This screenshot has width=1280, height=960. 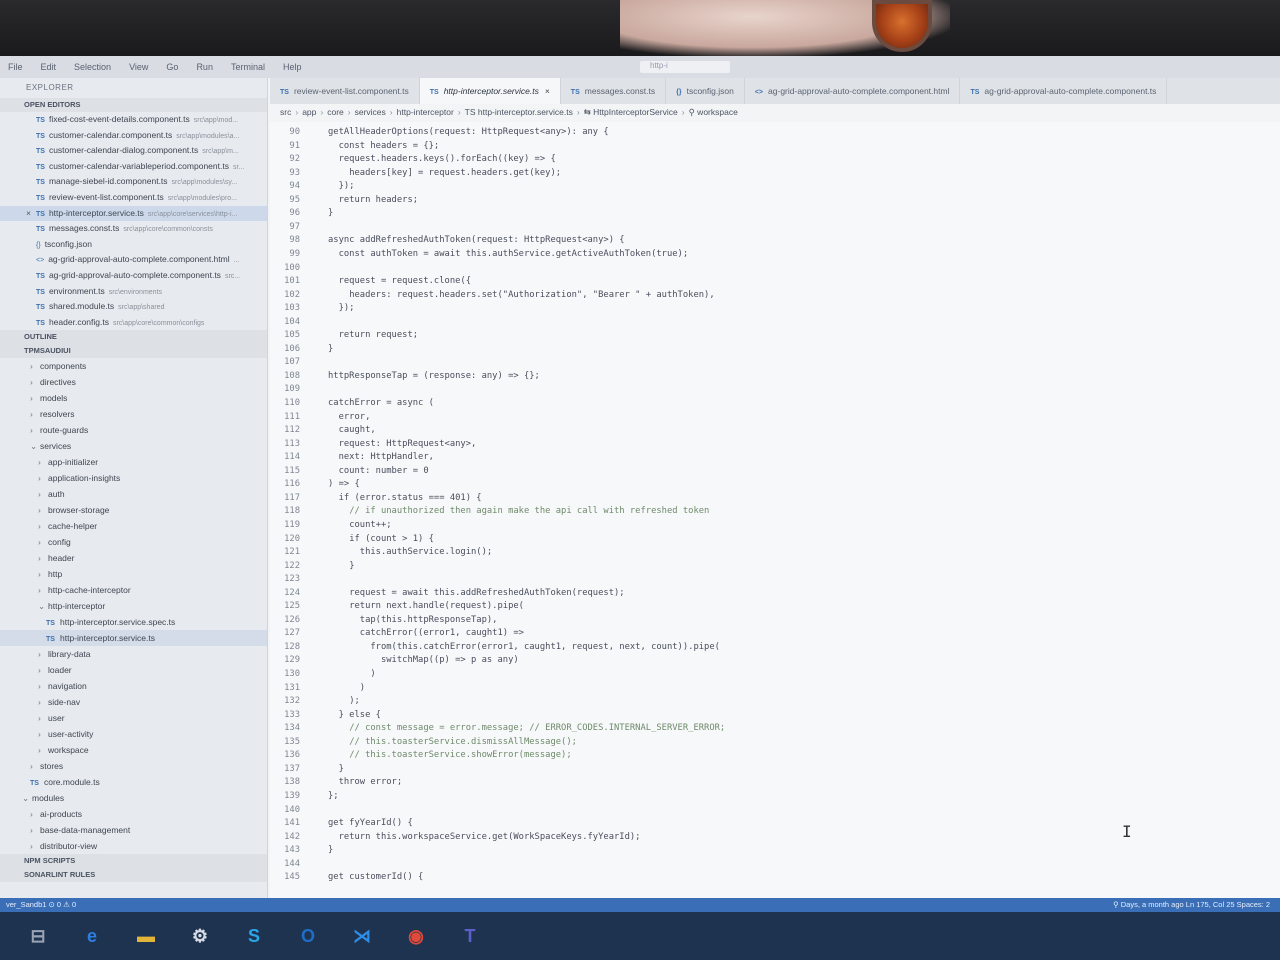 I want to click on teams-icon: T, so click(x=470, y=936).